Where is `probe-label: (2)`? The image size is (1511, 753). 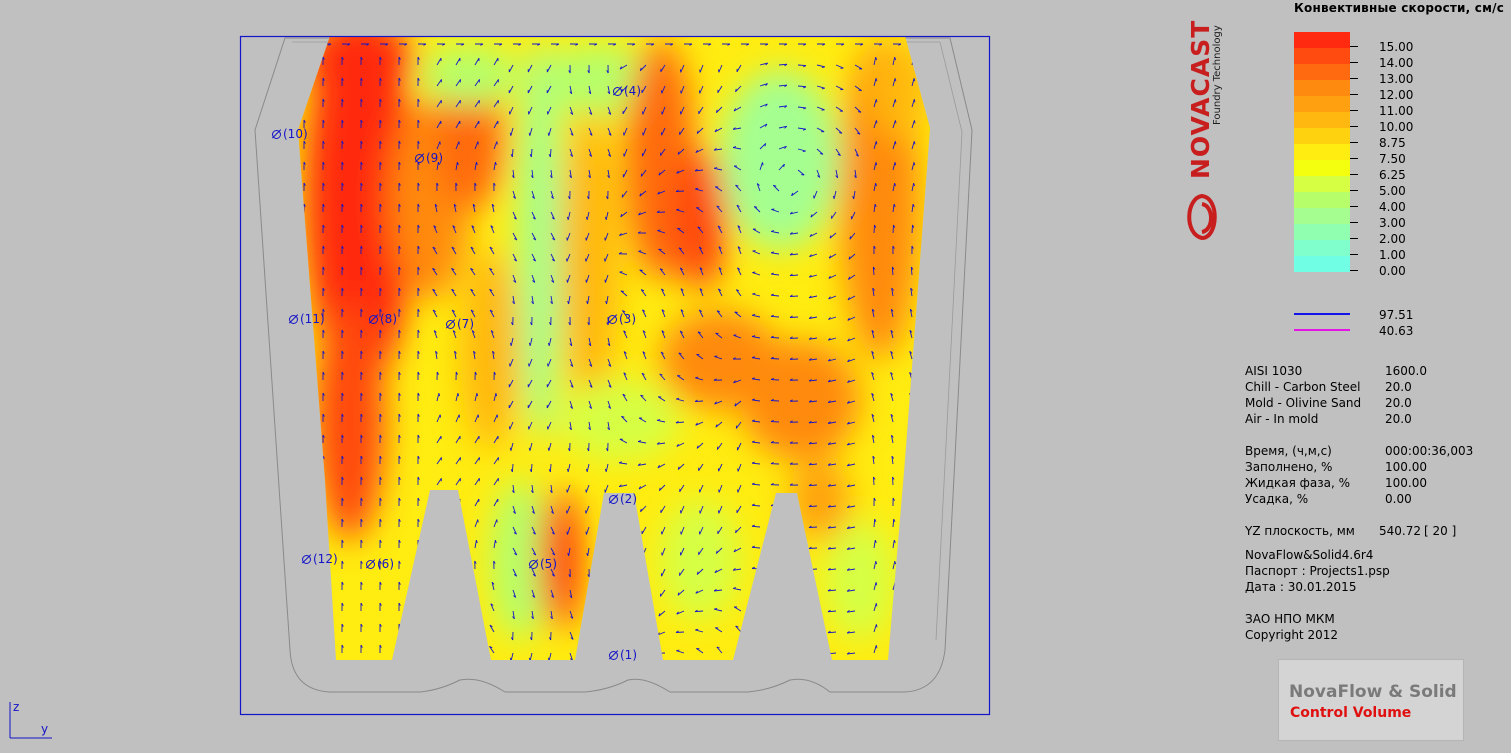 probe-label: (2) is located at coordinates (628, 499).